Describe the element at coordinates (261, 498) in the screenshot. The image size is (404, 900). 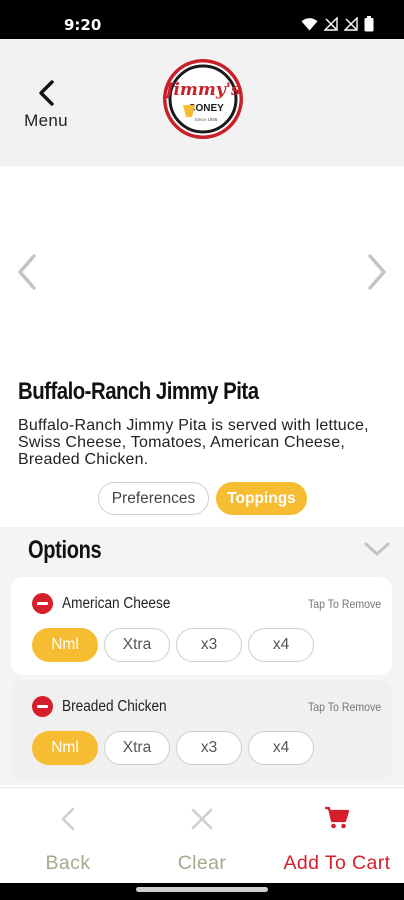
I see `tab-toppings: Toppings` at that location.